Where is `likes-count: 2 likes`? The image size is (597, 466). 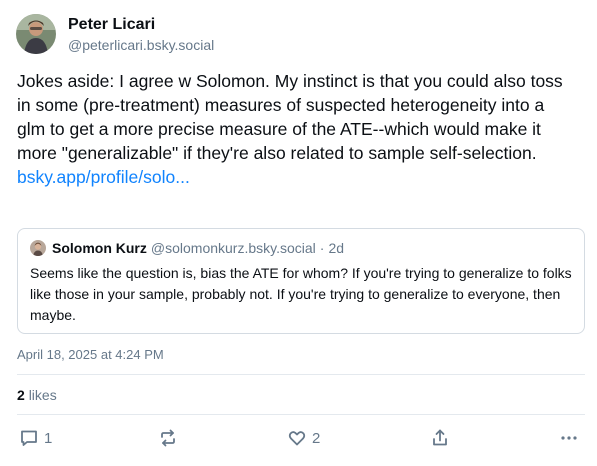
likes-count: 2 likes is located at coordinates (37, 395).